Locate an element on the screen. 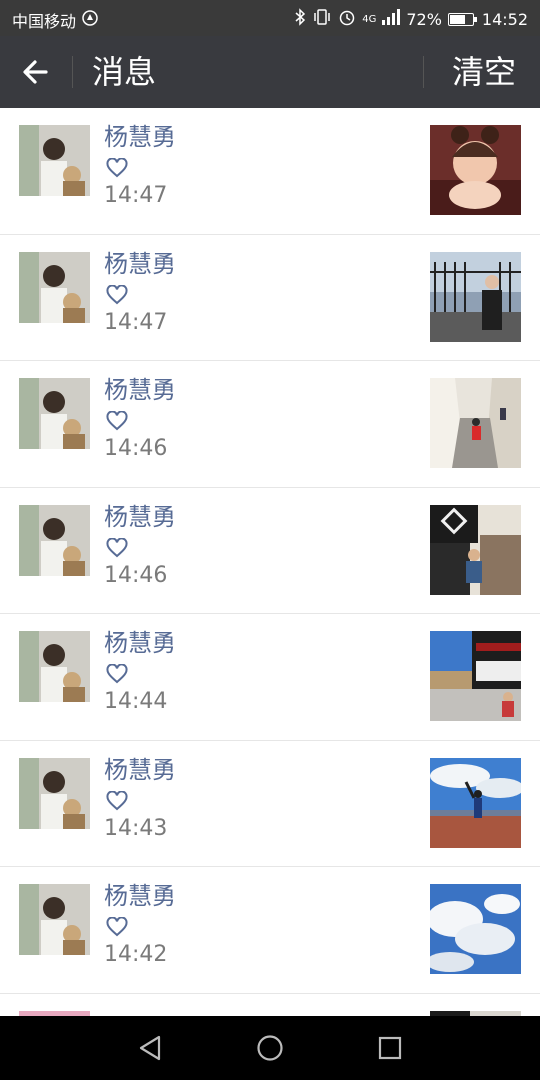  title-divider-right is located at coordinates (423, 72).